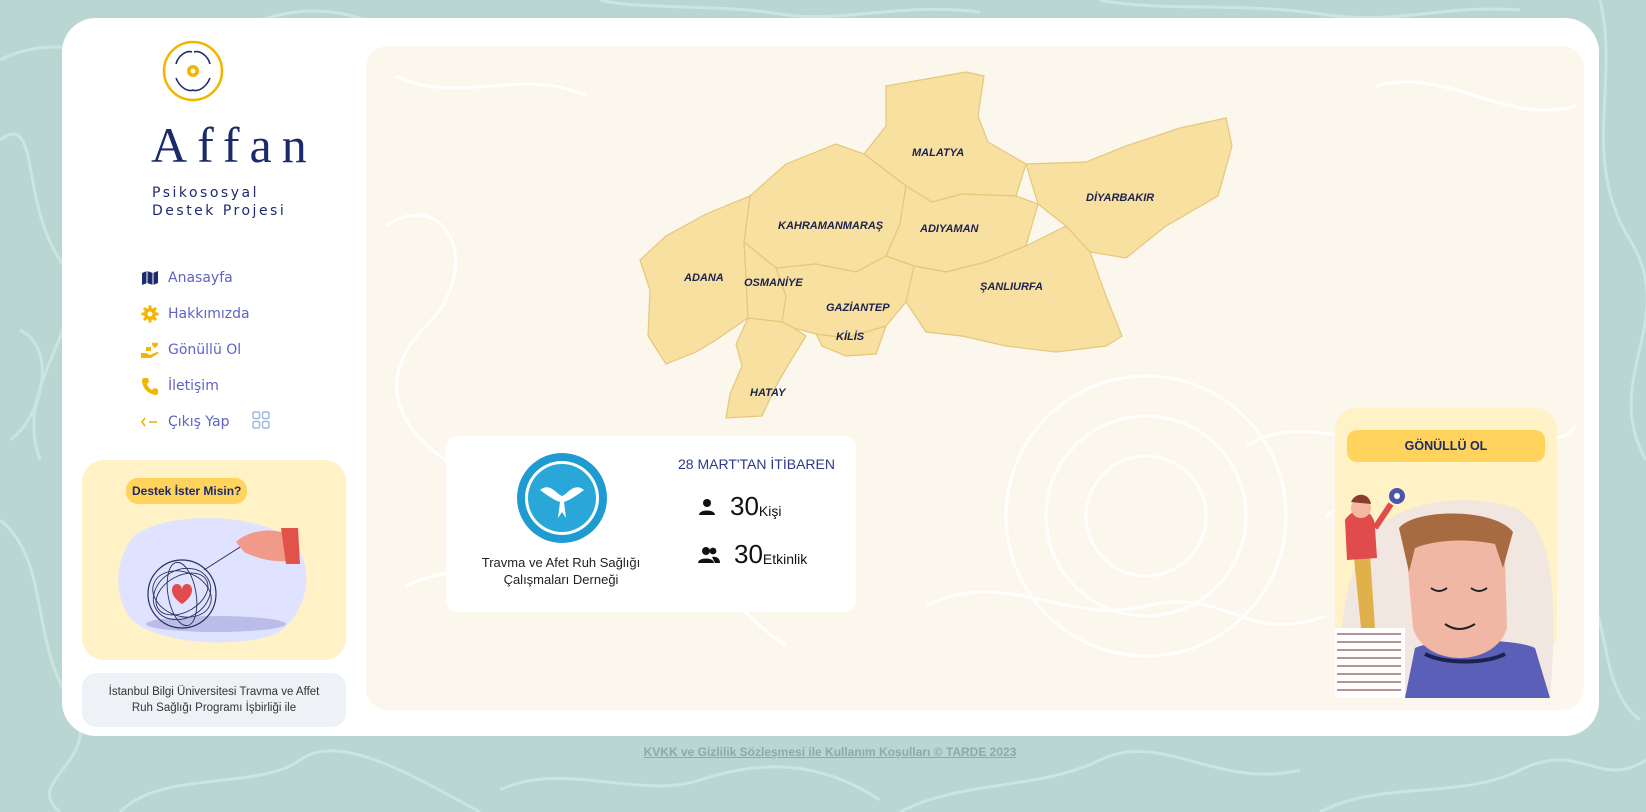 The image size is (1646, 812). I want to click on logout-icon, so click(150, 422).